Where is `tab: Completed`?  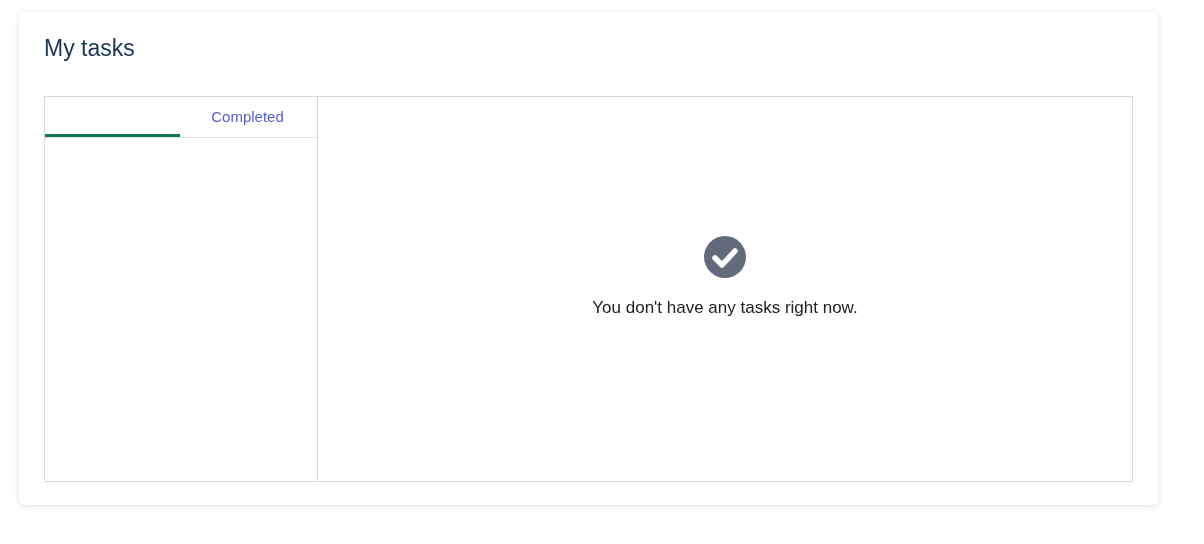
tab: Completed is located at coordinates (247, 117).